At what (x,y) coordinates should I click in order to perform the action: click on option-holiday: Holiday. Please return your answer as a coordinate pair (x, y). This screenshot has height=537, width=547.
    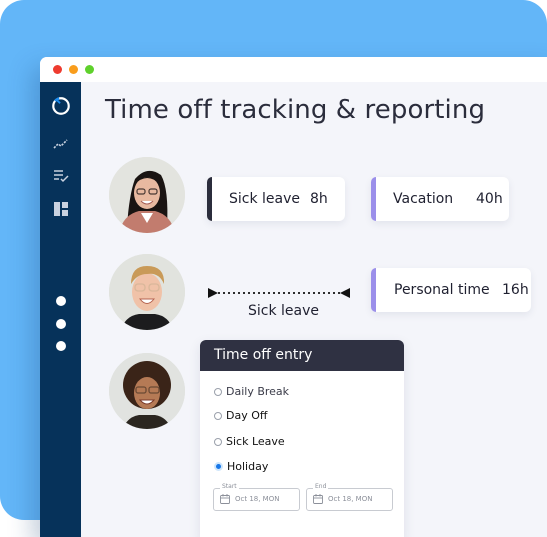
    Looking at the image, I should click on (241, 466).